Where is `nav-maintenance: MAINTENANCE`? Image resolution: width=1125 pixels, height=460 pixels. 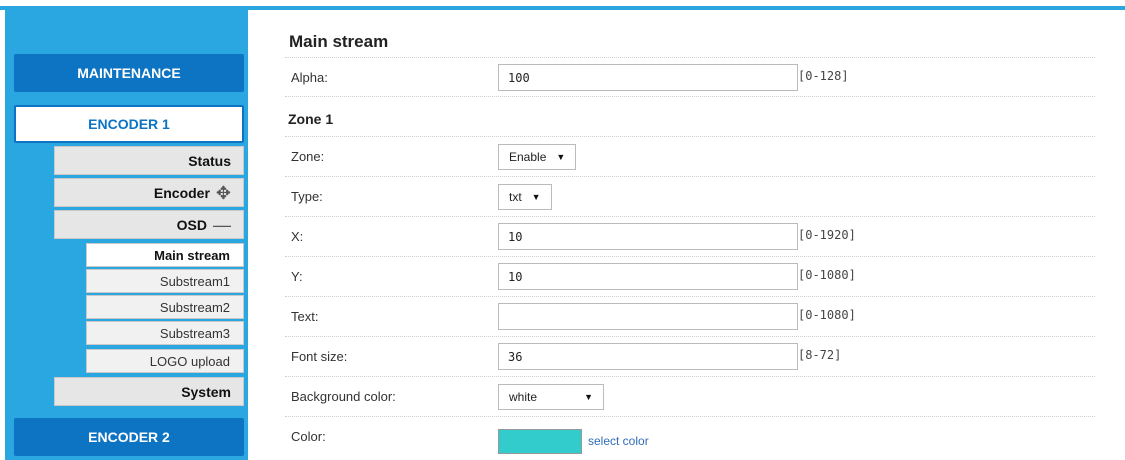
nav-maintenance: MAINTENANCE is located at coordinates (129, 73).